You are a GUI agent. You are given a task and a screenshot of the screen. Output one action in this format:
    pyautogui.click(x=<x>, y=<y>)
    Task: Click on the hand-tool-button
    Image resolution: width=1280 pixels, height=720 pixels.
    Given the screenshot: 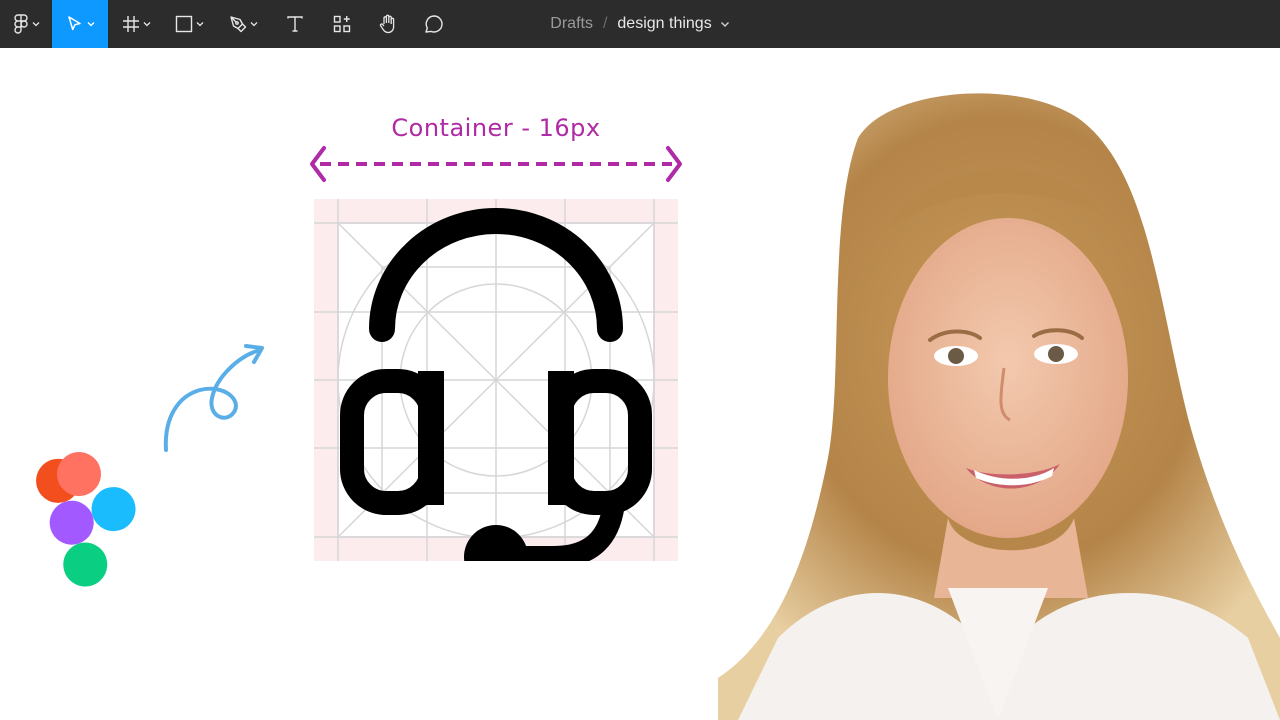 What is the action you would take?
    pyautogui.click(x=388, y=24)
    